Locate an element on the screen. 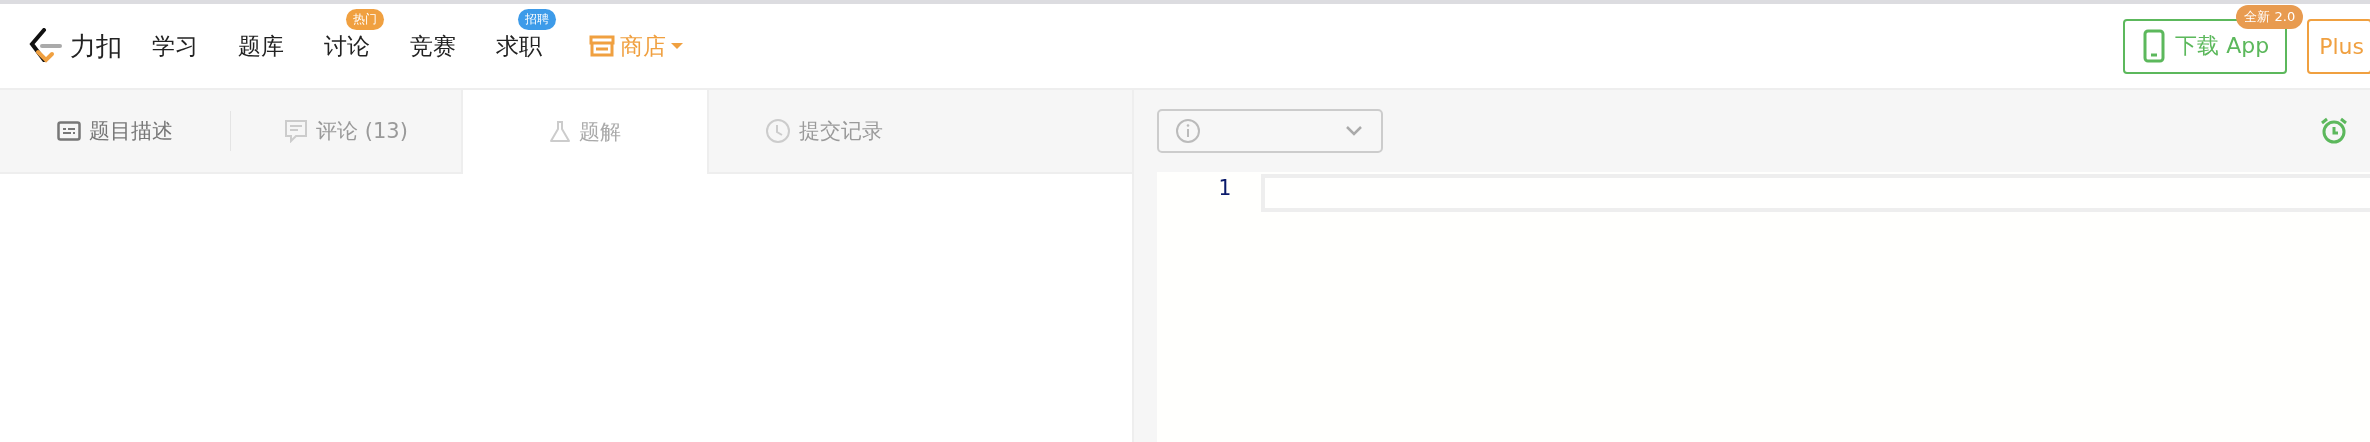 The height and width of the screenshot is (442, 2370). shop-icon is located at coordinates (602, 46).